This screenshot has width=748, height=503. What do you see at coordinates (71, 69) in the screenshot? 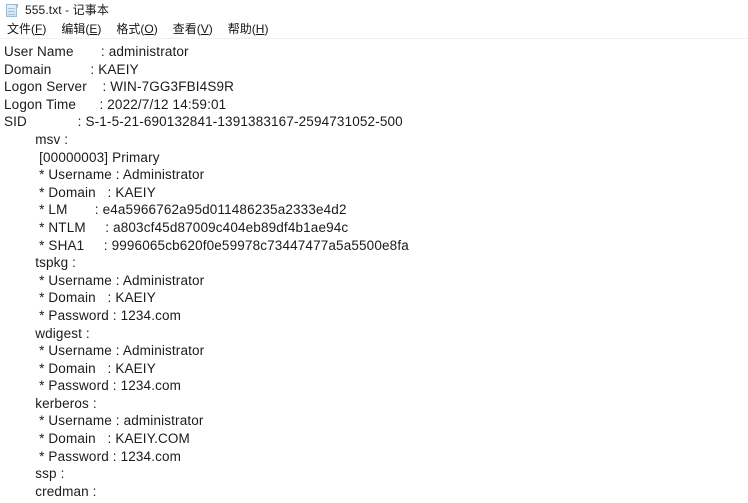
I see `text-line: Domain : KAEIY` at bounding box center [71, 69].